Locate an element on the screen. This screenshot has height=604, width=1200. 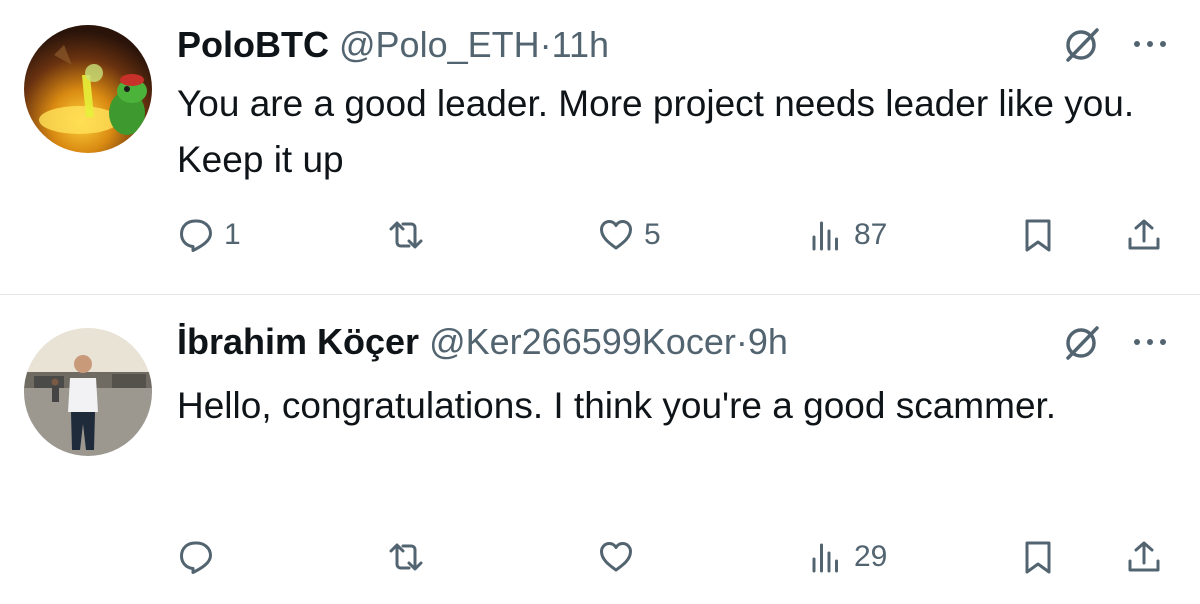
reply-header: İbrahim Köçer @Ker266599Kocer·9h is located at coordinates (482, 342).